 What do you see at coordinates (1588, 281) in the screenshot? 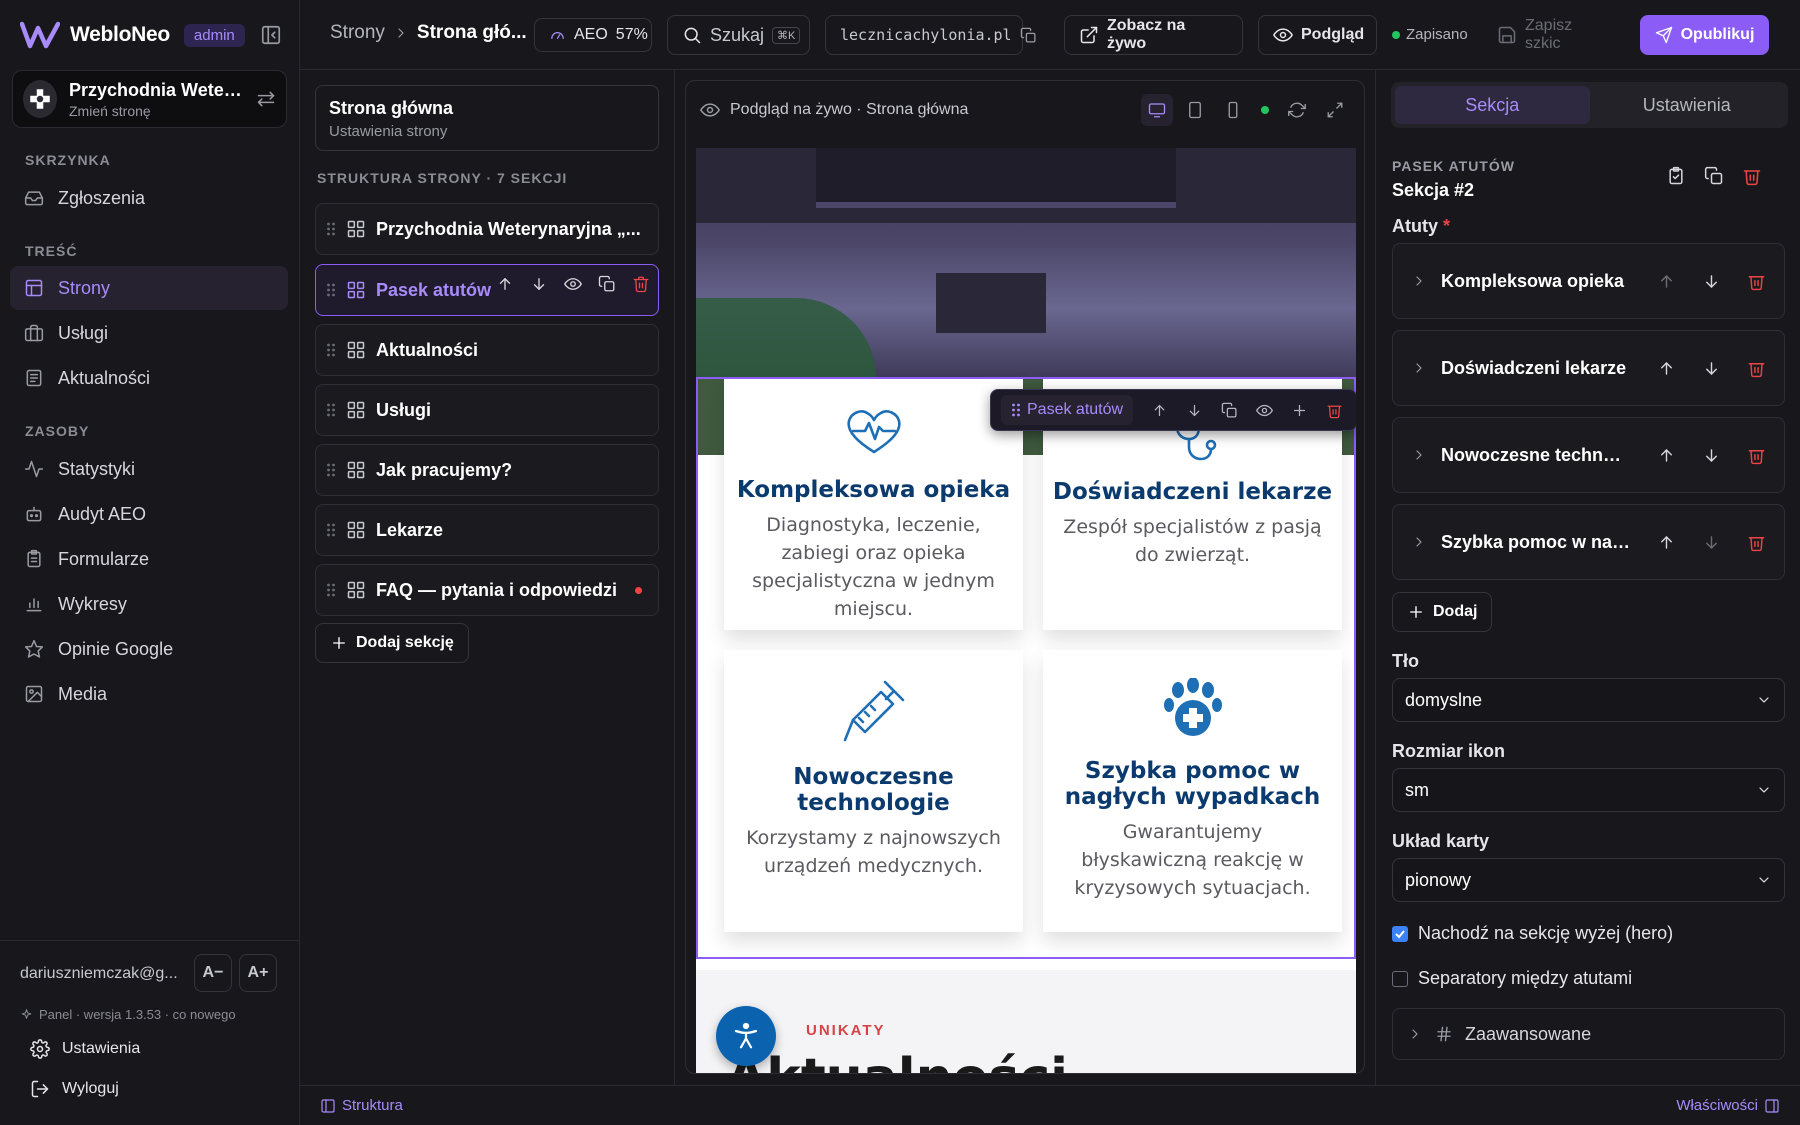
I see `atut-item: Kompleksowa opieka` at bounding box center [1588, 281].